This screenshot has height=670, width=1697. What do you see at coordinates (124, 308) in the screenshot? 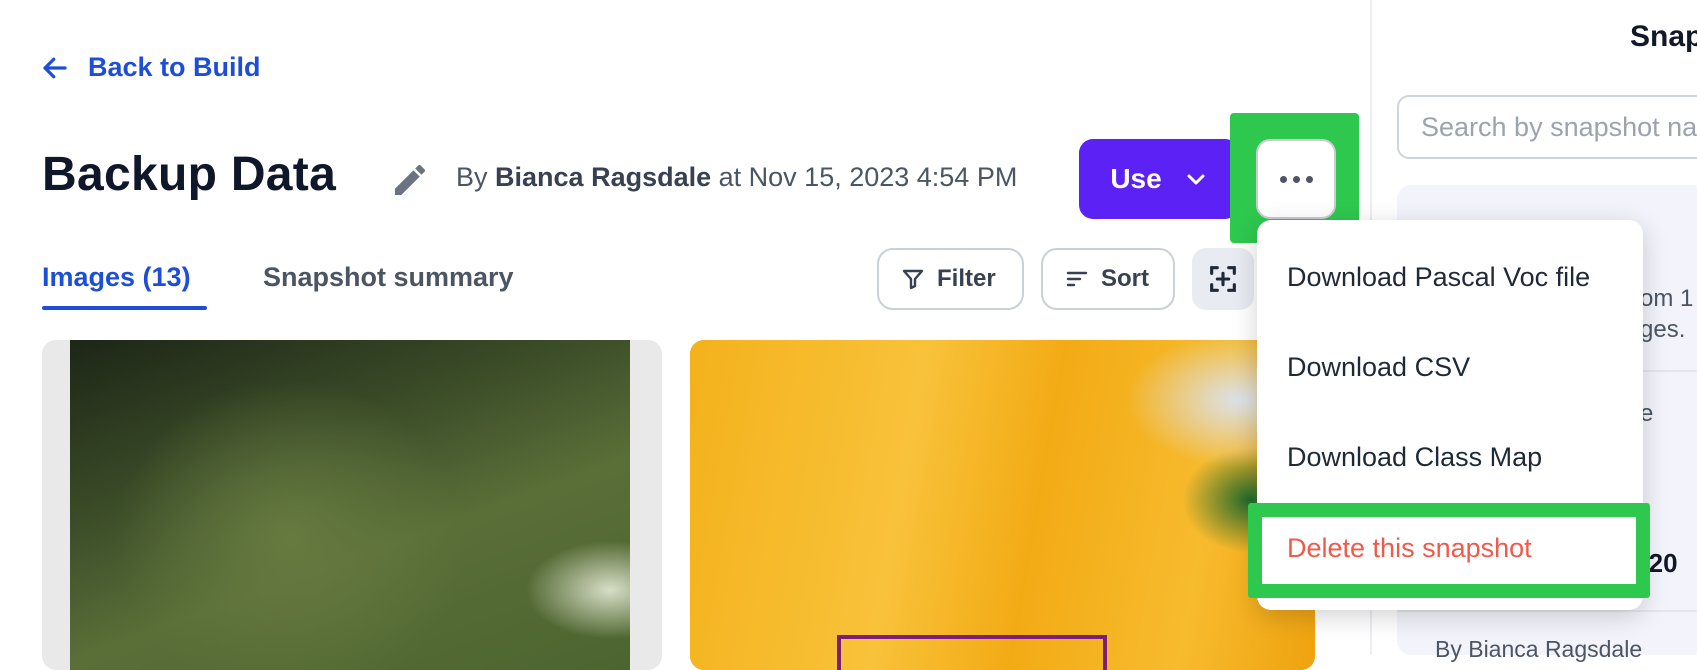
I see `active-tab-indicator` at bounding box center [124, 308].